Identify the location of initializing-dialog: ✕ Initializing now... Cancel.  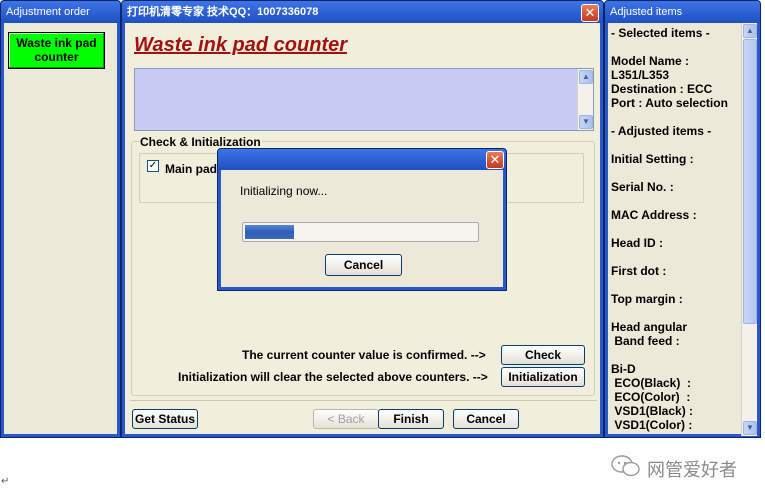
(362, 219).